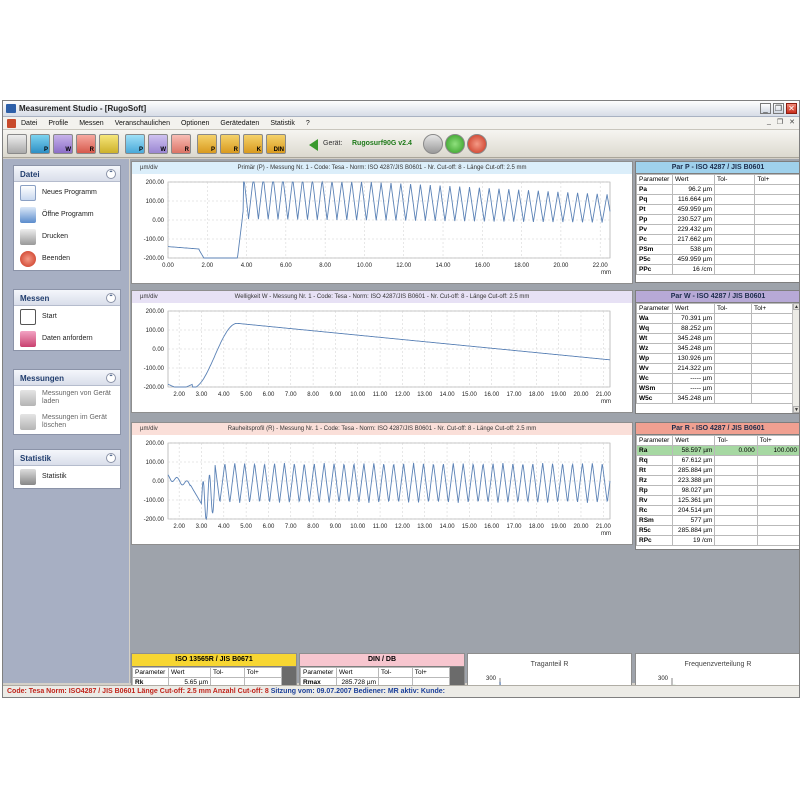  What do you see at coordinates (717, 209) in the screenshot?
I see `table-row: Pt 459.959 µm` at bounding box center [717, 209].